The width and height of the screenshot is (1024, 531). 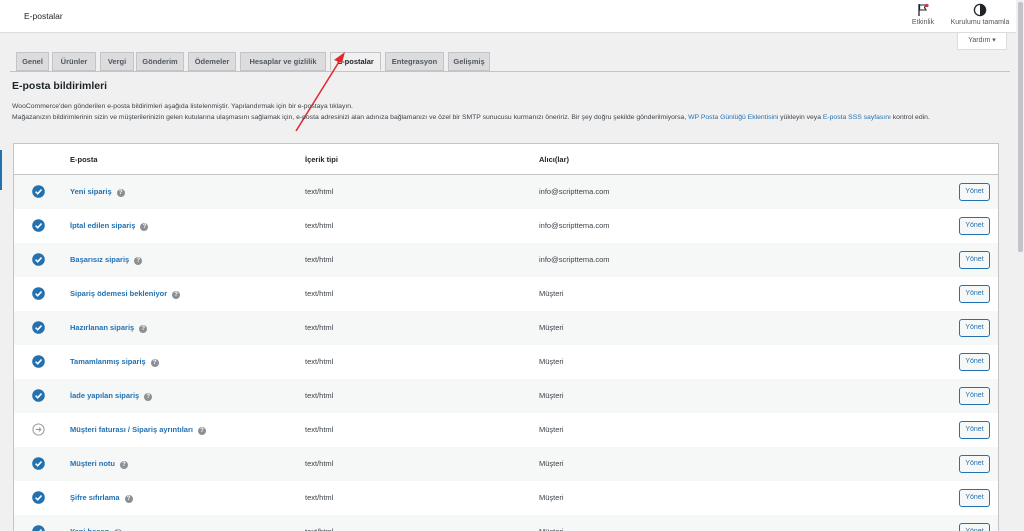 What do you see at coordinates (414, 61) in the screenshot?
I see `tab-entegrasyon: Entegrasyon` at bounding box center [414, 61].